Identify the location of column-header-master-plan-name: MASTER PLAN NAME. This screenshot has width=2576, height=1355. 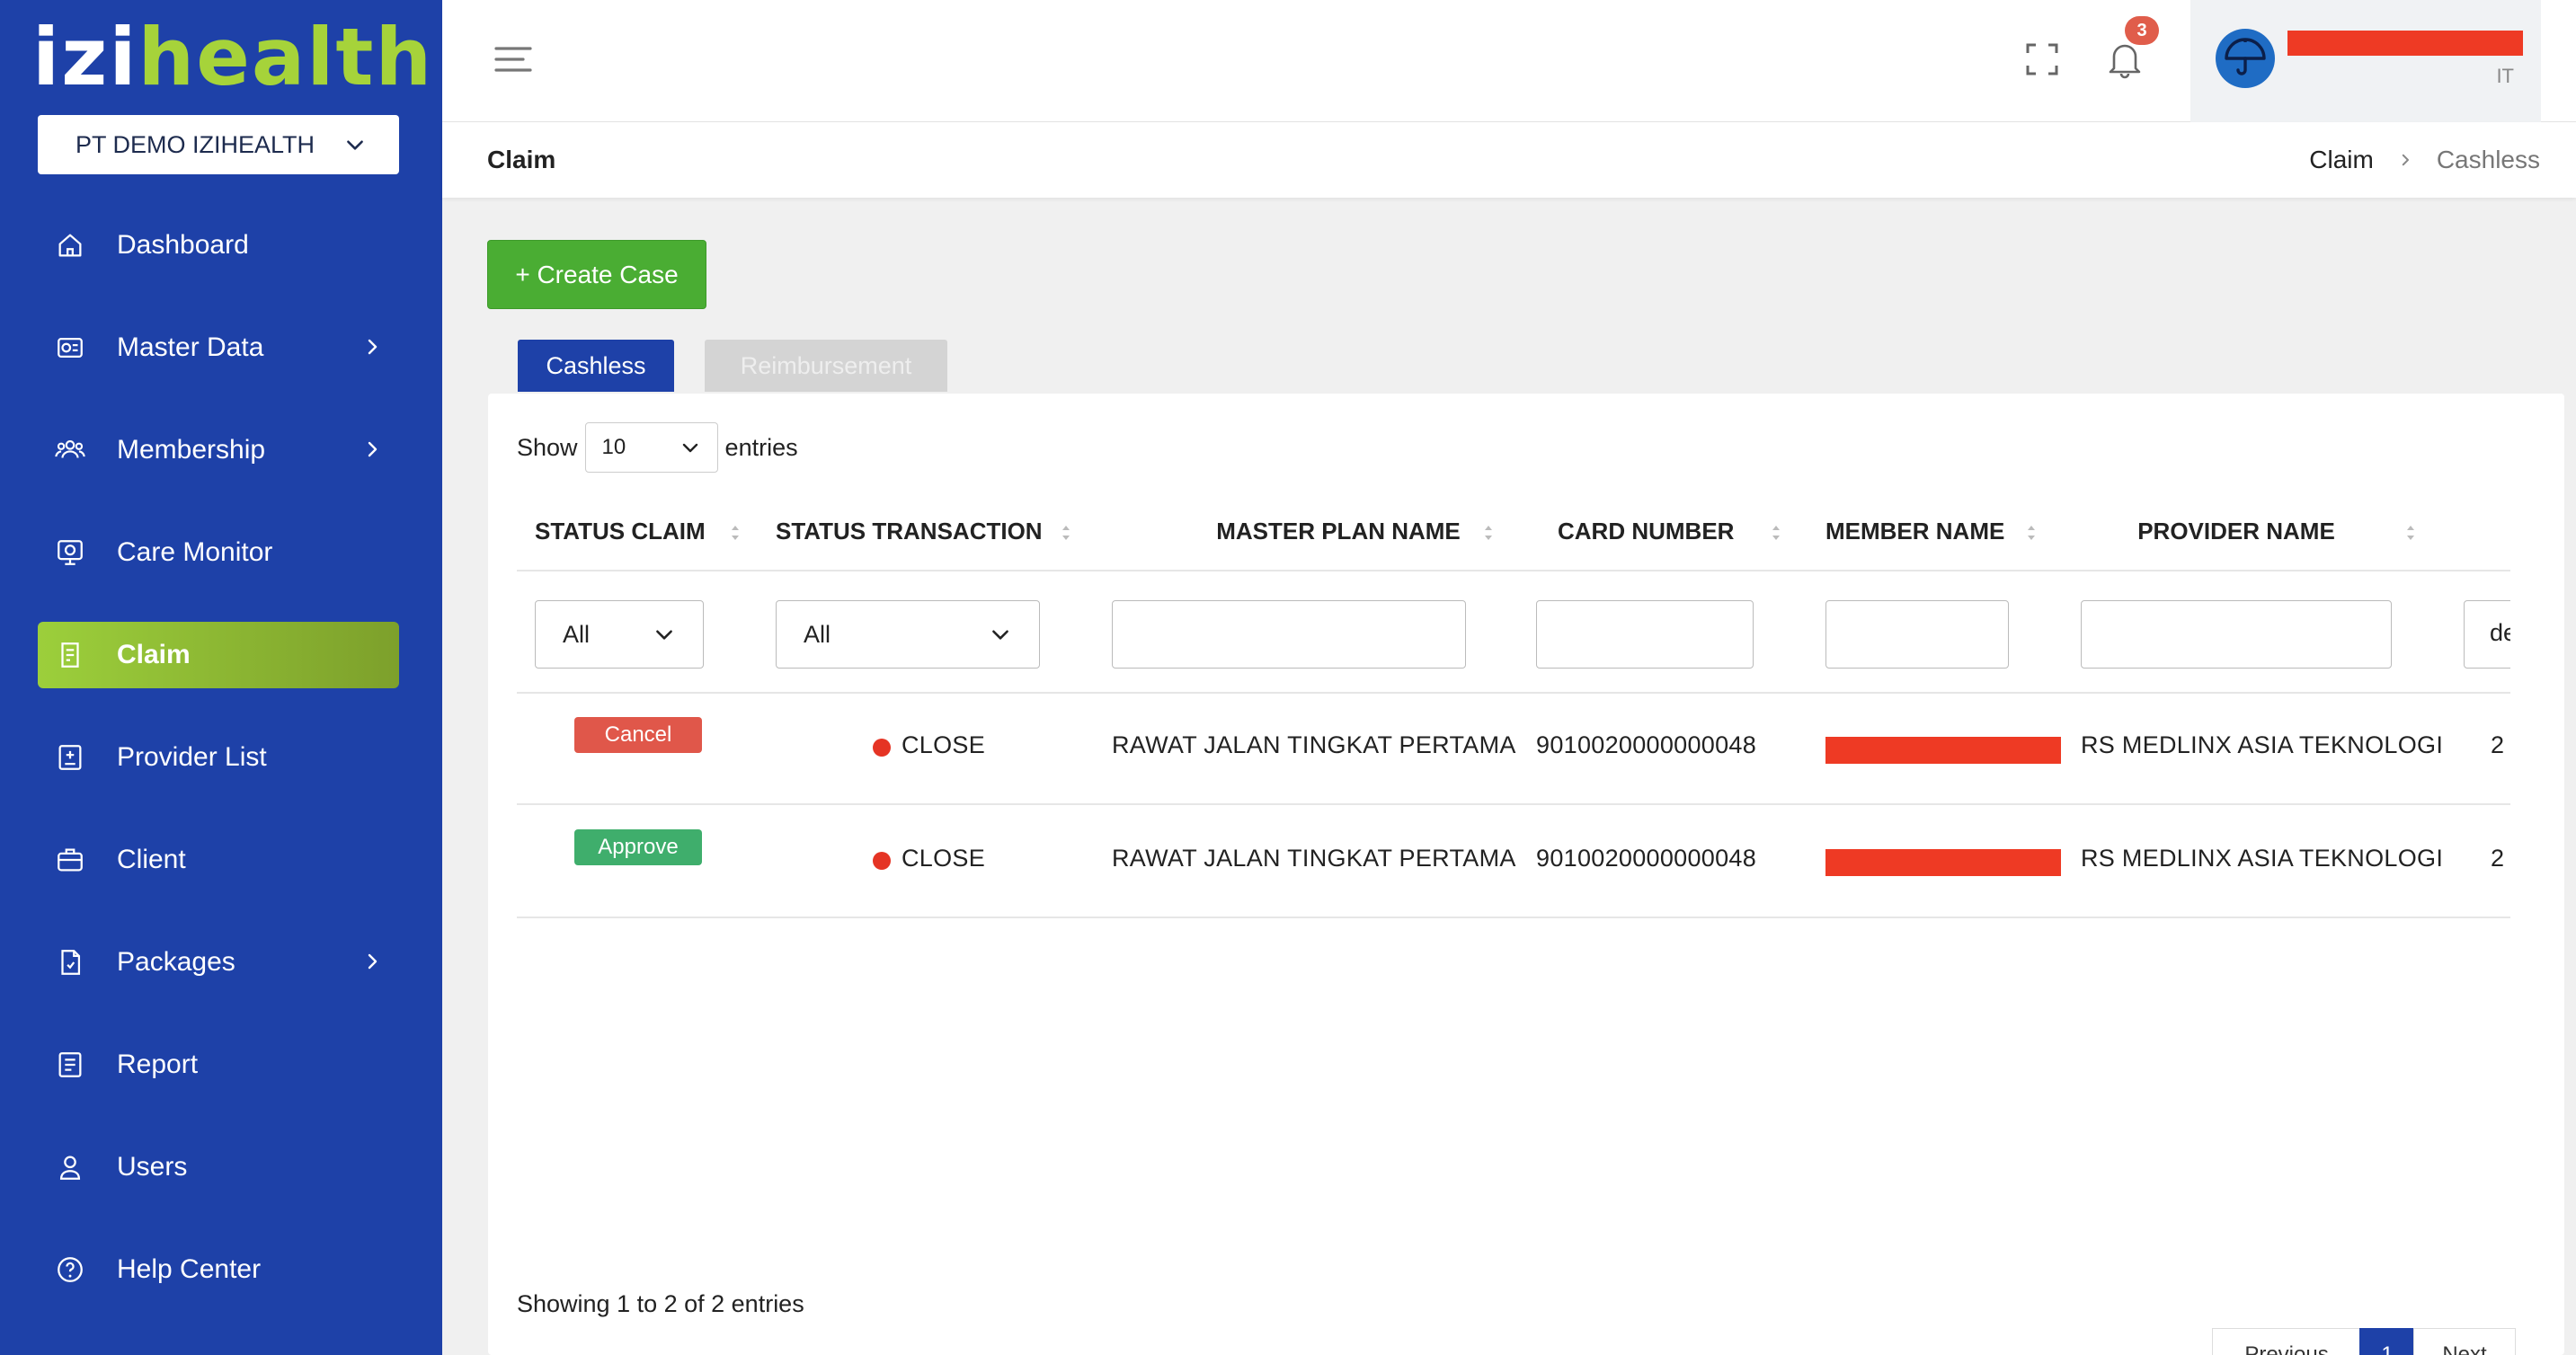
(1338, 531).